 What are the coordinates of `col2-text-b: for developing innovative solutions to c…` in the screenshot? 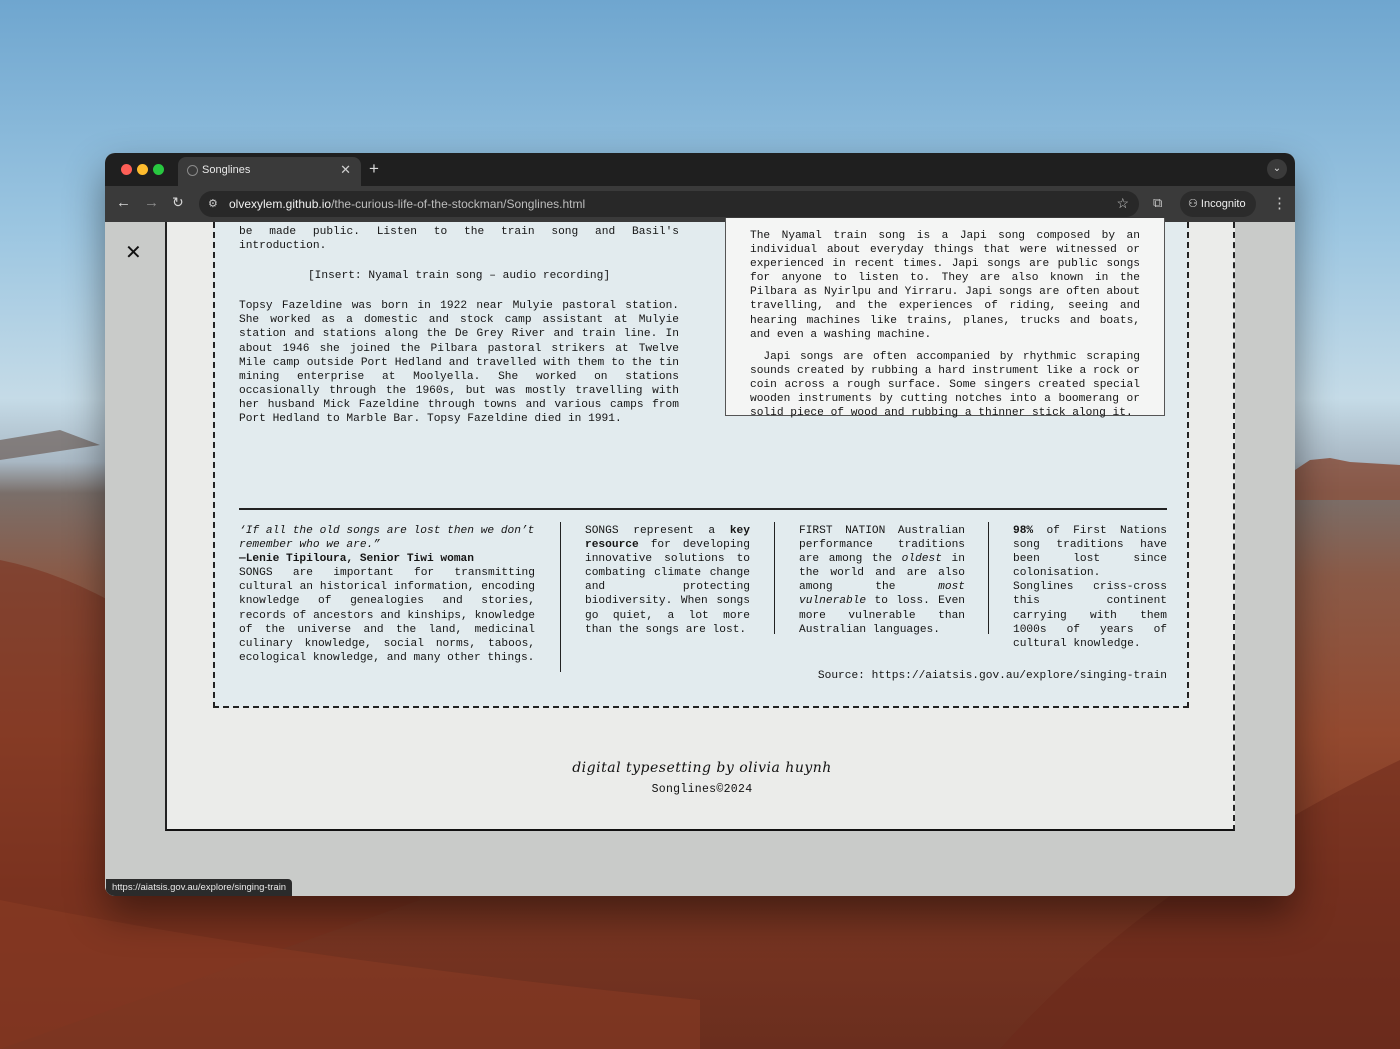 It's located at (667, 587).